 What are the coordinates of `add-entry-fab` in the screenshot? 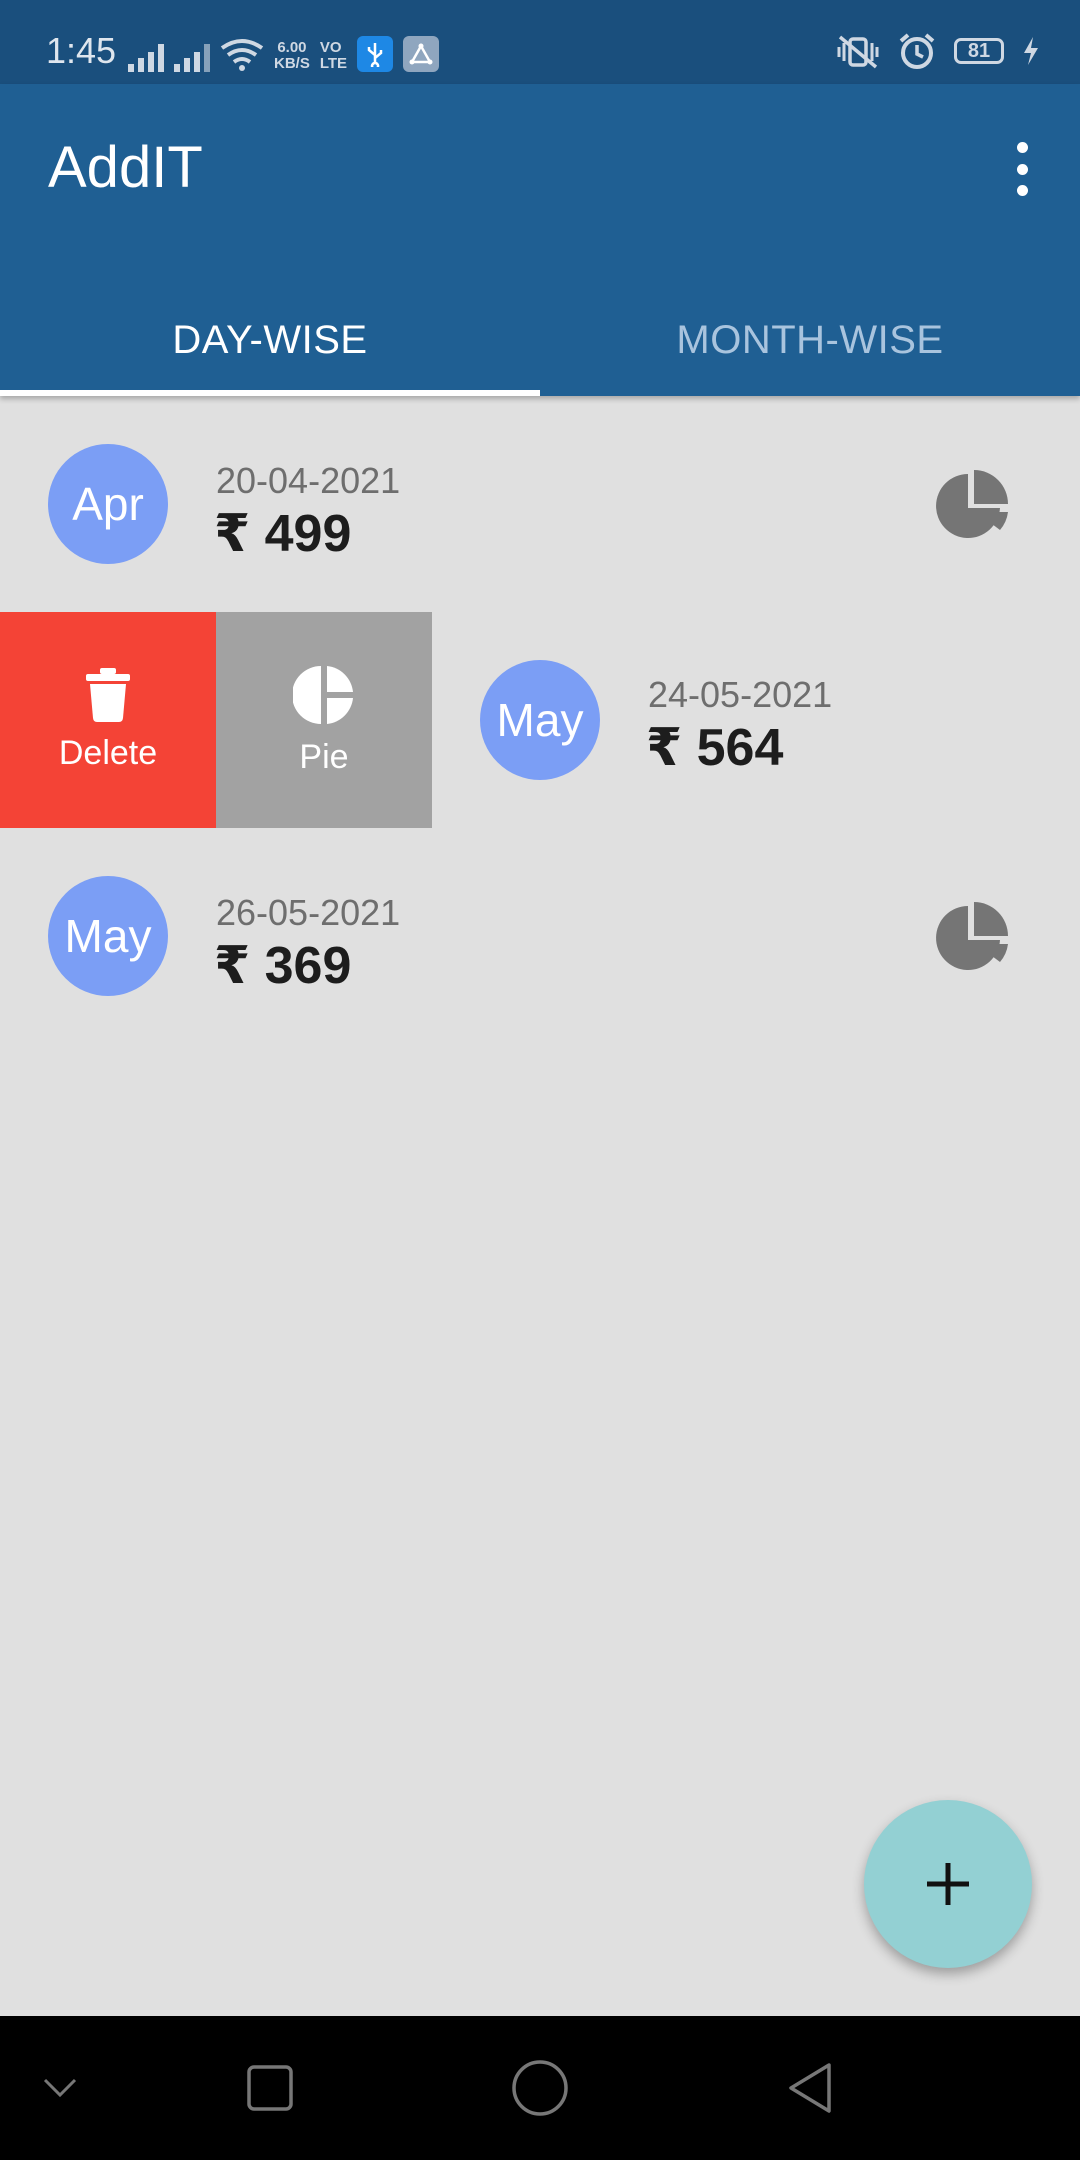 It's located at (948, 1884).